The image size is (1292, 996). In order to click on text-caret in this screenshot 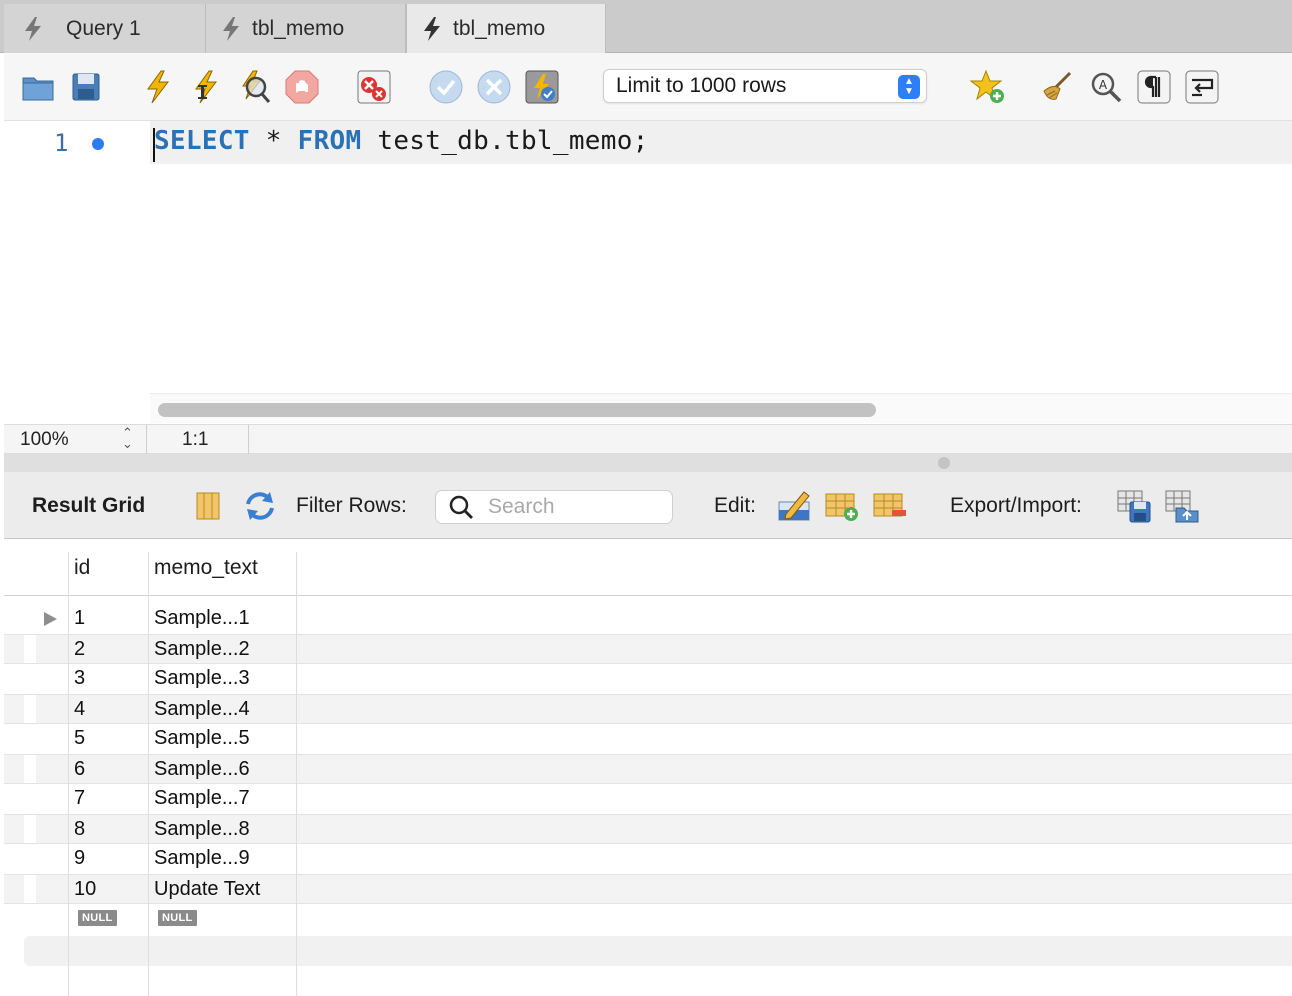, I will do `click(154, 145)`.